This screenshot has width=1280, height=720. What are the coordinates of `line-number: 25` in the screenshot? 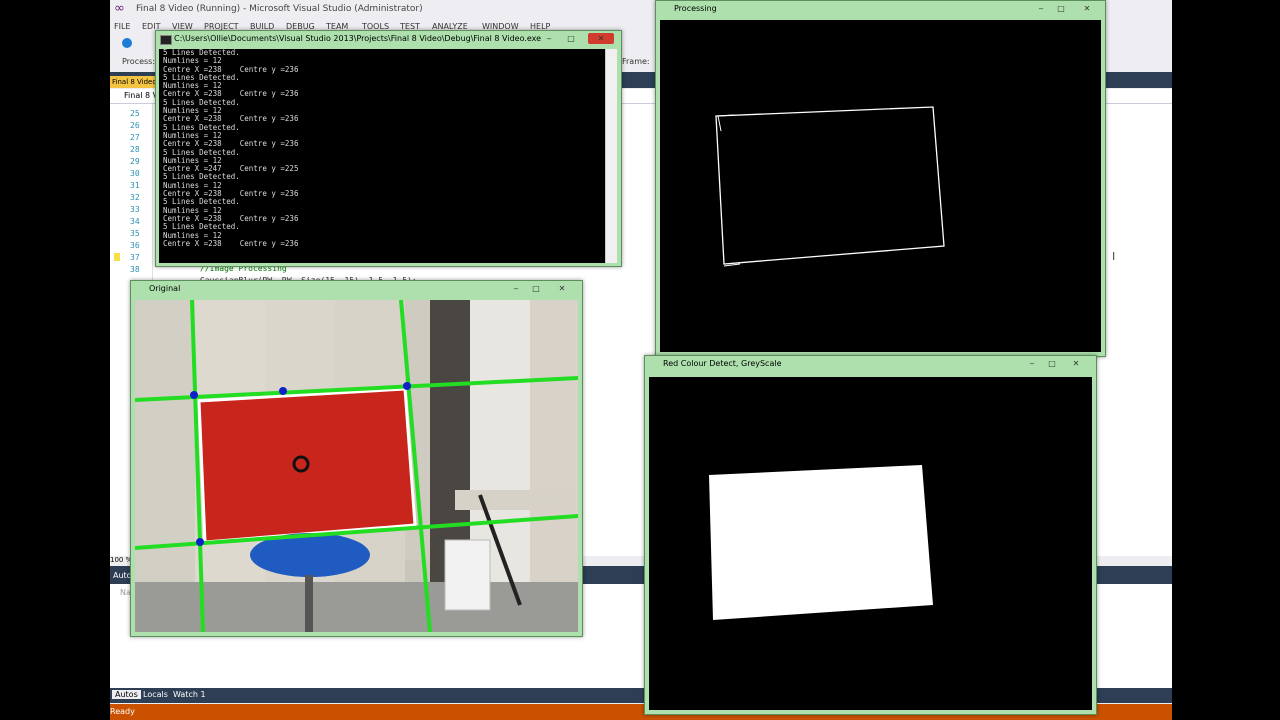 It's located at (135, 113).